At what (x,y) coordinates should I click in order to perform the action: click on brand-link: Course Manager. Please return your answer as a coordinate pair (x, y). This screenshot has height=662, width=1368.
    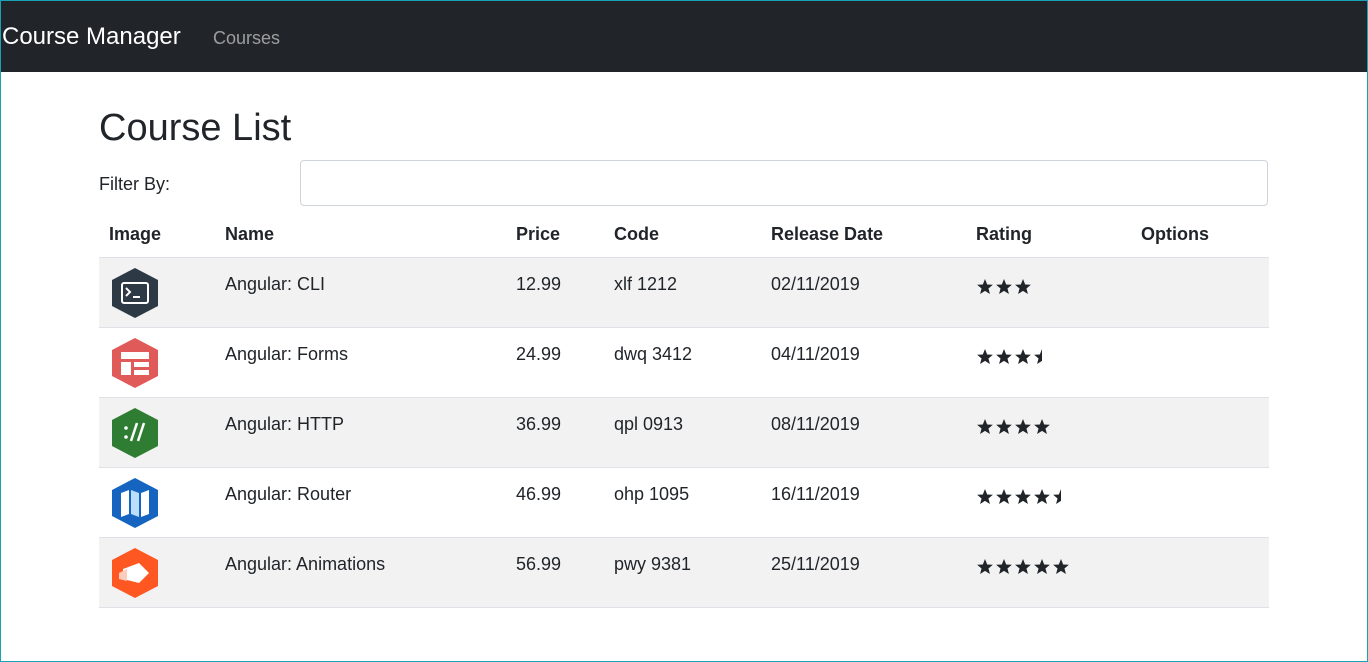
    Looking at the image, I should click on (91, 37).